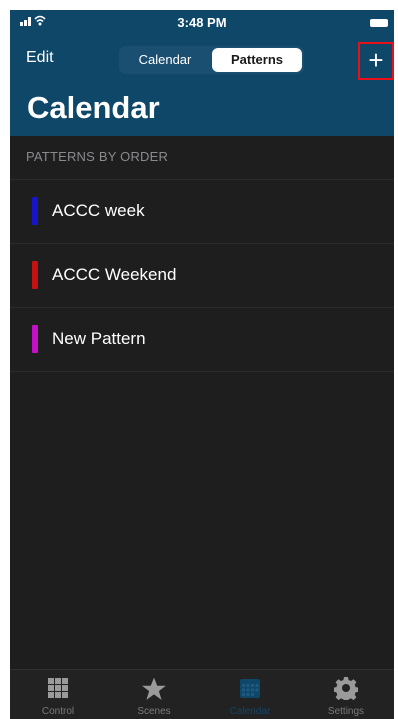  I want to click on segmented-control: Calendar Patterns, so click(211, 60).